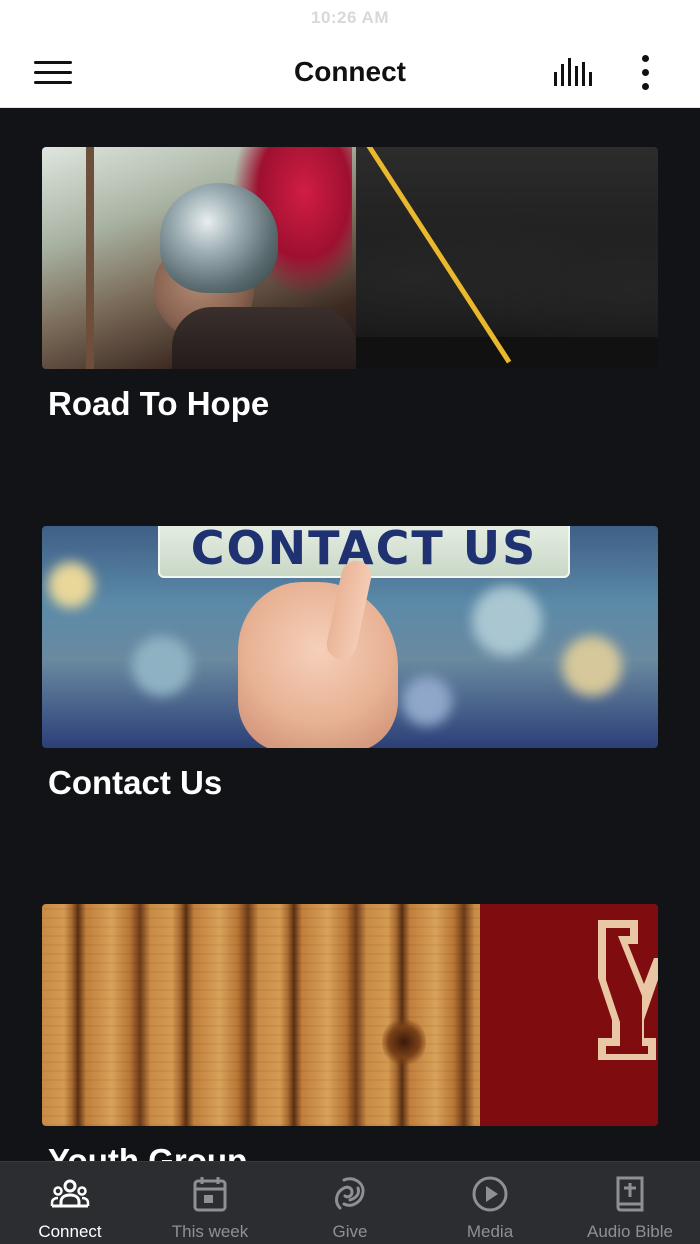 The height and width of the screenshot is (1244, 700). Describe the element at coordinates (70, 1193) in the screenshot. I see `people-icon` at that location.